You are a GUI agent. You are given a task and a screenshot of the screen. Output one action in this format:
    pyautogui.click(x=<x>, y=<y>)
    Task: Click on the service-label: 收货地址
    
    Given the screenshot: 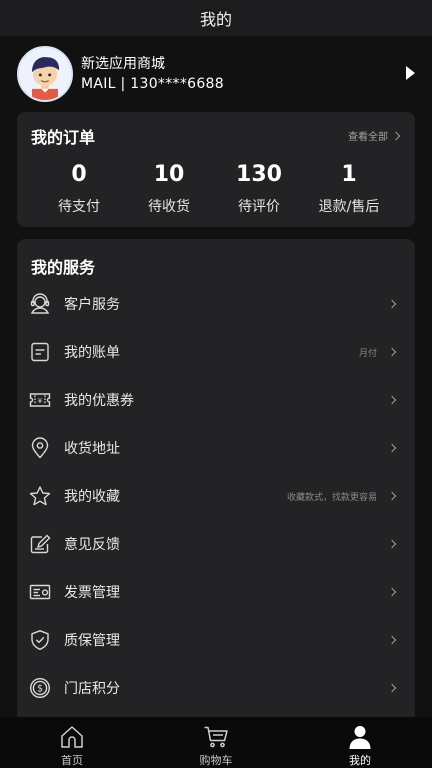 What is the action you would take?
    pyautogui.click(x=92, y=449)
    